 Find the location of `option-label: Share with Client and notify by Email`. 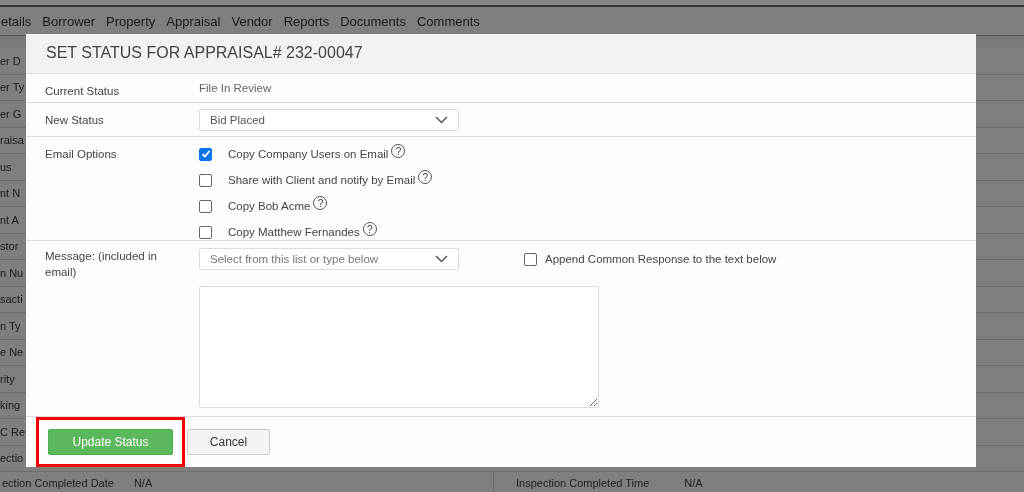

option-label: Share with Client and notify by Email is located at coordinates (322, 180).